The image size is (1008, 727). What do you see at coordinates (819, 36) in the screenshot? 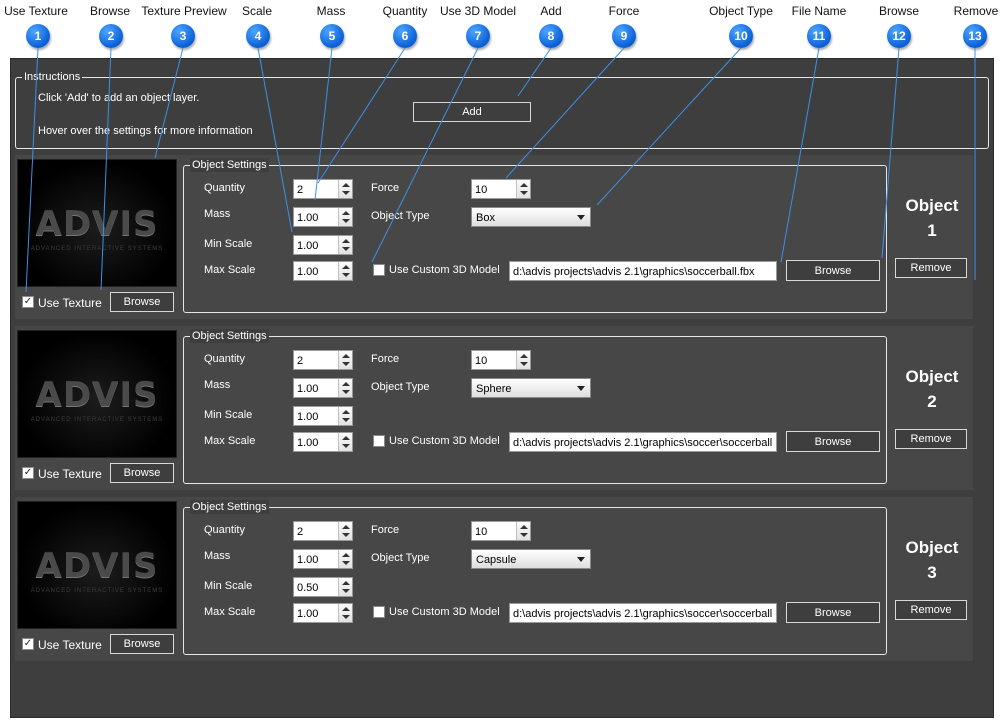
I see `callout-badge-11: 11` at bounding box center [819, 36].